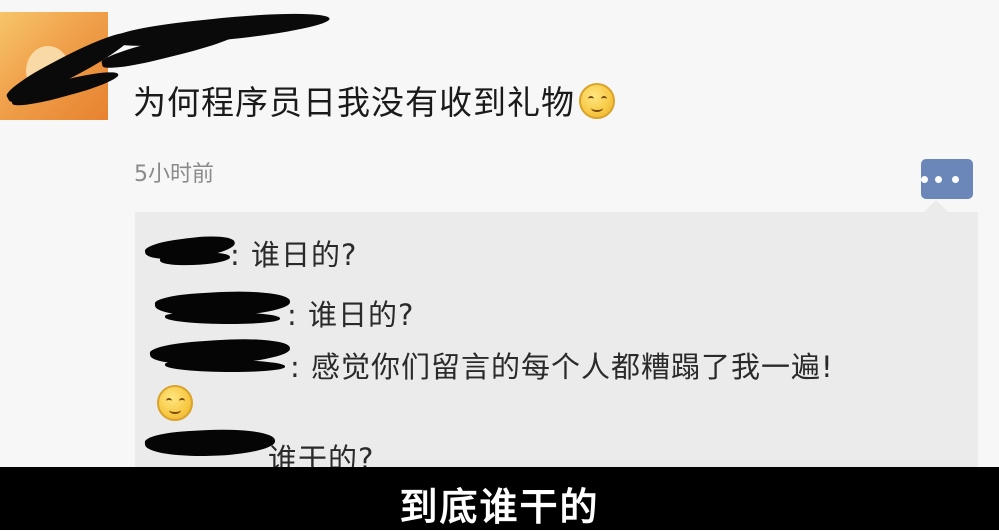 Image resolution: width=999 pixels, height=531 pixels. Describe the element at coordinates (174, 174) in the screenshot. I see `post-time: 5小时前` at that location.